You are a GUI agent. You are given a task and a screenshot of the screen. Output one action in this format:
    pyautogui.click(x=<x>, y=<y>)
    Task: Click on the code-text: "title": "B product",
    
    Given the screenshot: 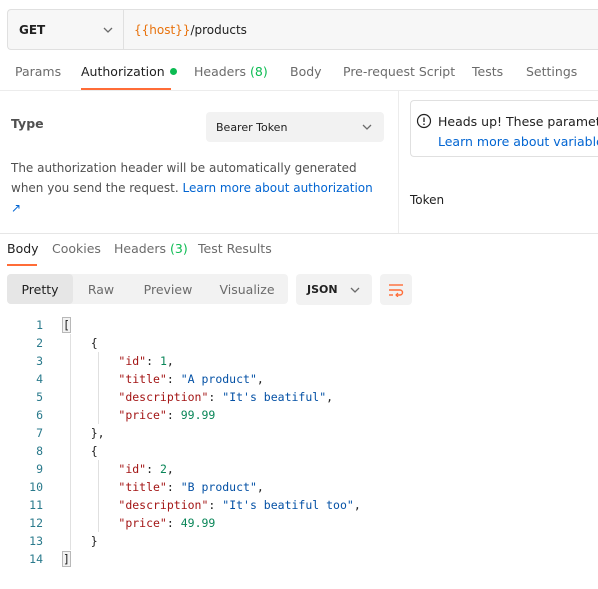 What is the action you would take?
    pyautogui.click(x=163, y=487)
    